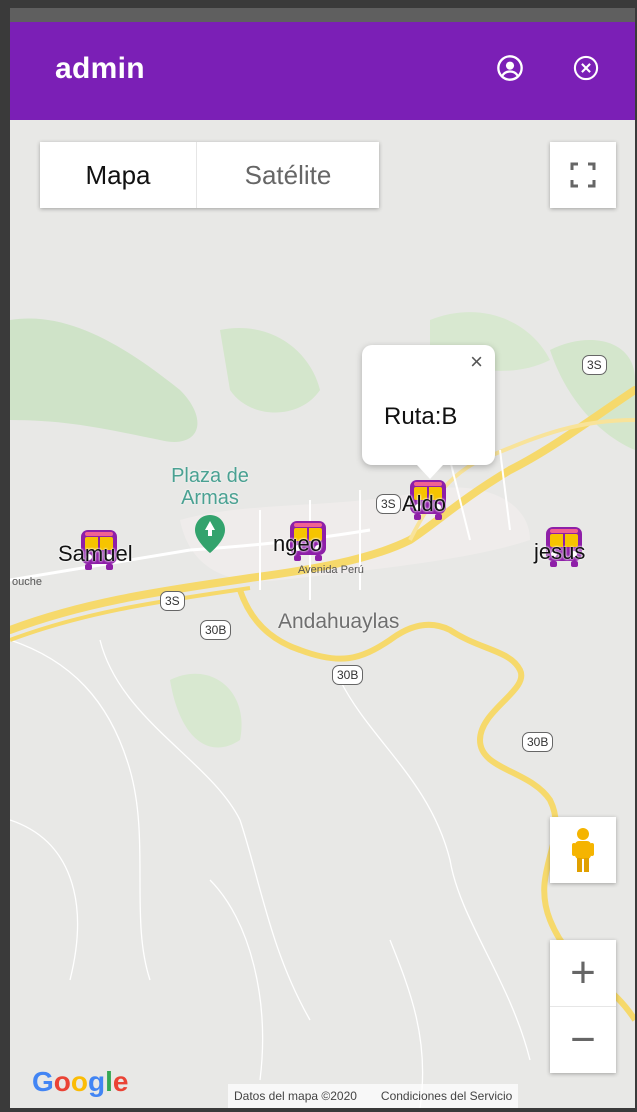 This screenshot has height=1112, width=637. I want to click on street-view-button, so click(583, 850).